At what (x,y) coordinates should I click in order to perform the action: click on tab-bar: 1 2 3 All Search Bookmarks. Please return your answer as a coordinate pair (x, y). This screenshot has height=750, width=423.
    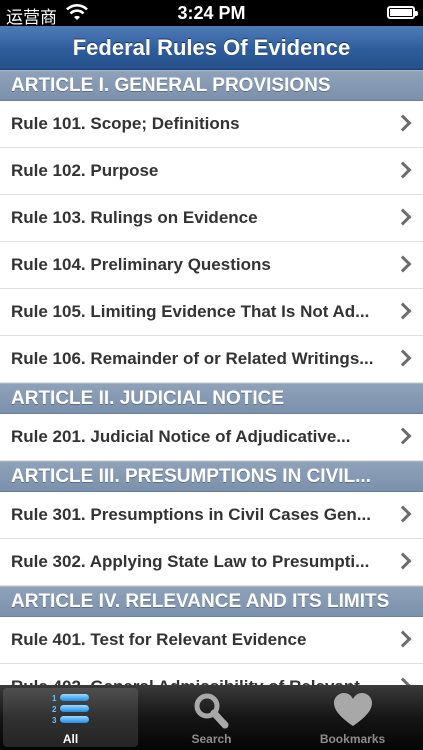
    Looking at the image, I should click on (211, 717).